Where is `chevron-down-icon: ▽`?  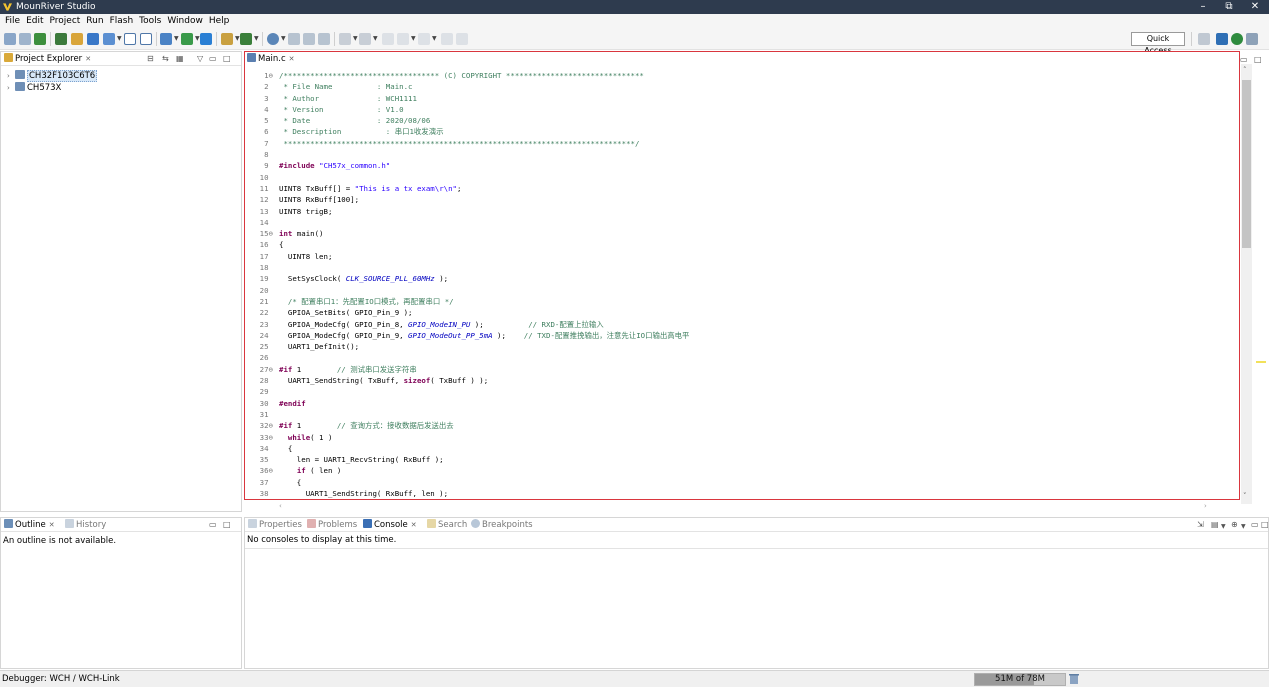 chevron-down-icon: ▽ is located at coordinates (200, 59).